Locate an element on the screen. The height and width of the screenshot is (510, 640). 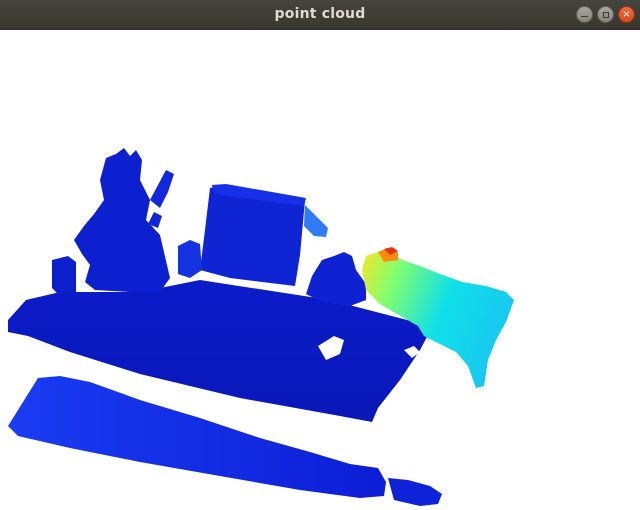
window-title: point cloud is located at coordinates (320, 14).